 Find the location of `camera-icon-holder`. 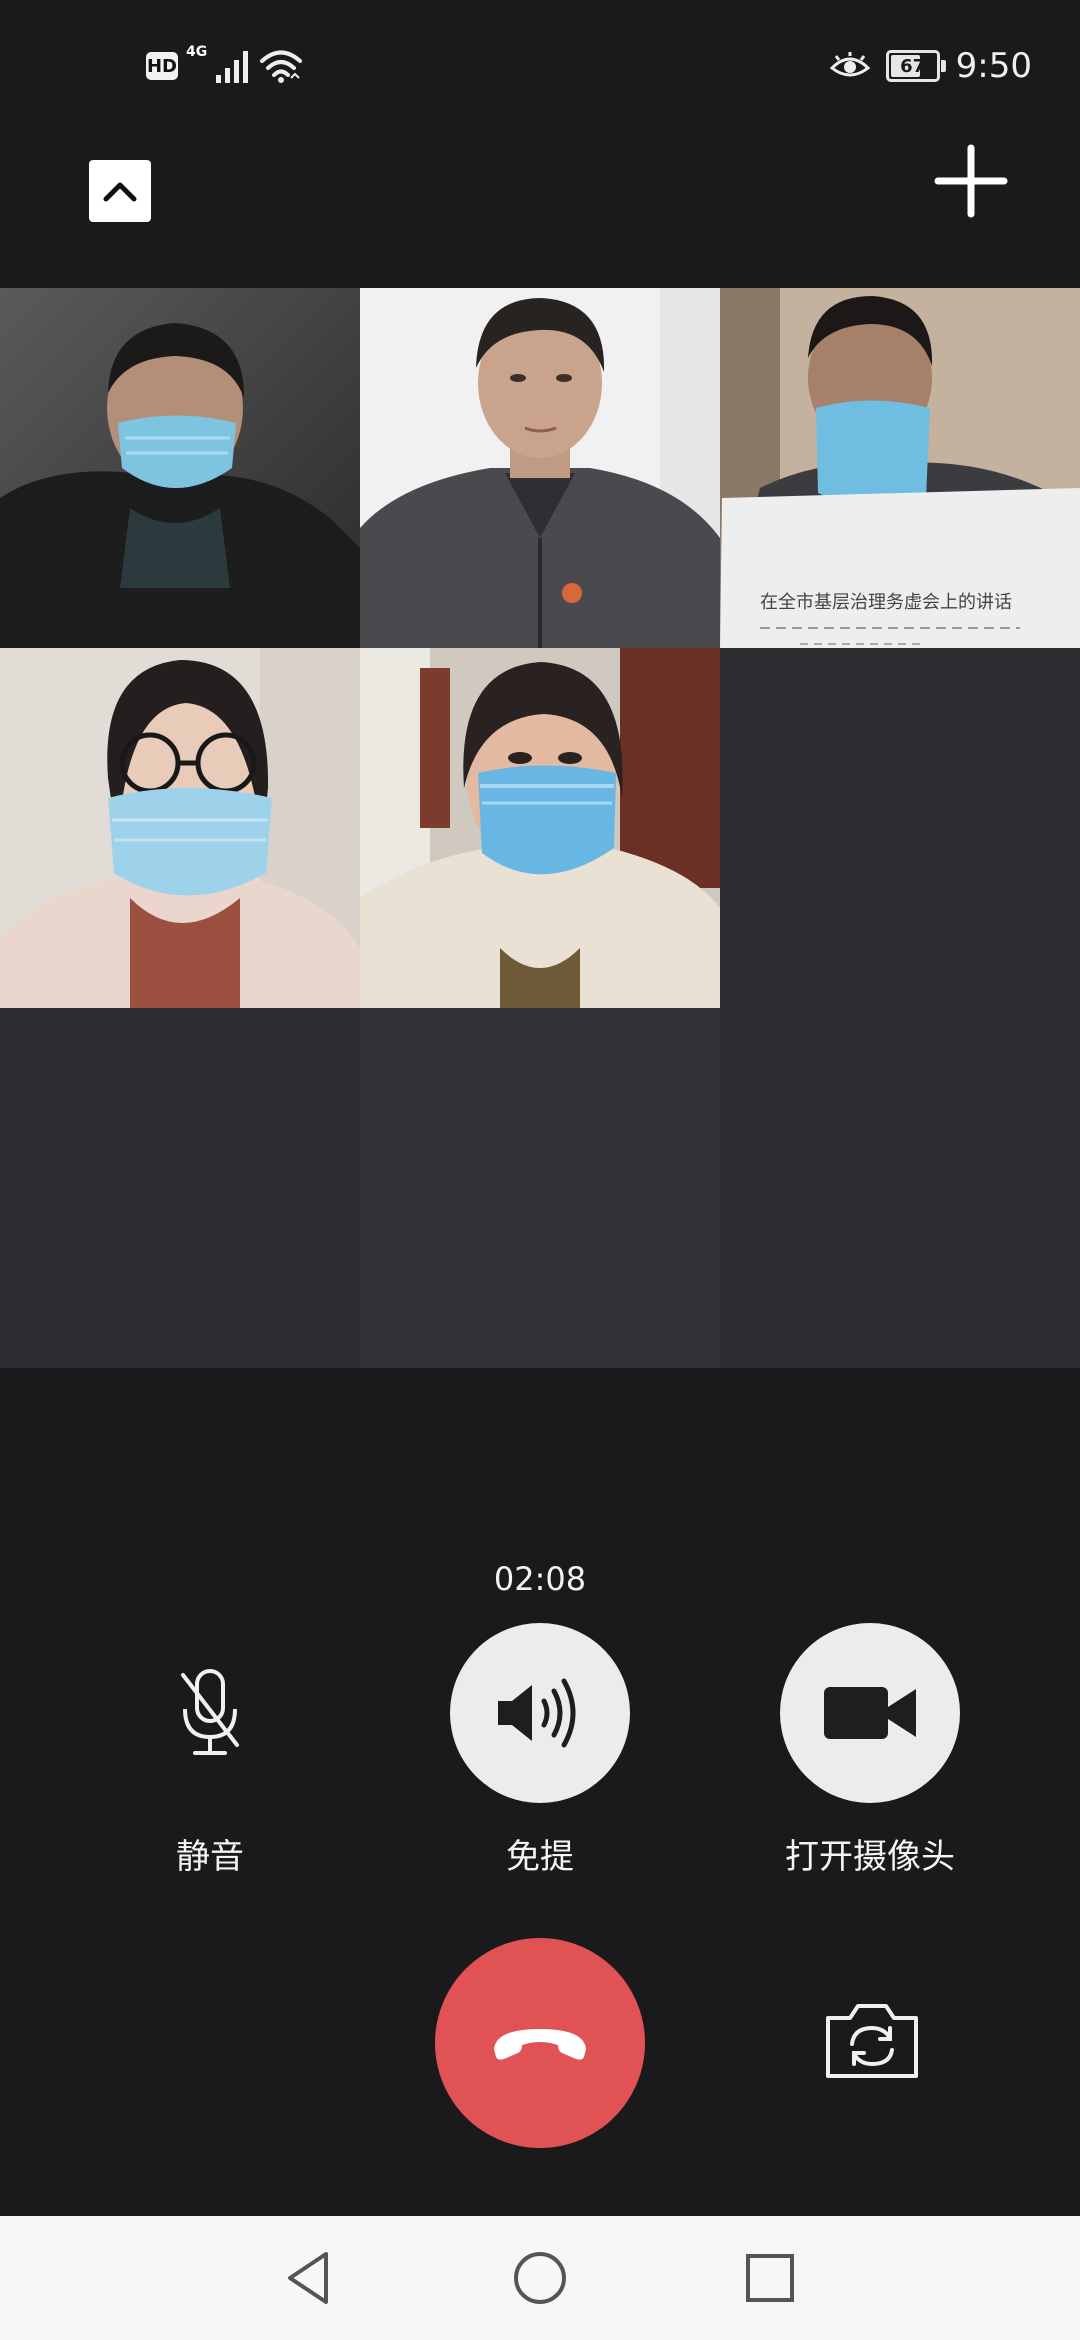

camera-icon-holder is located at coordinates (870, 1713).